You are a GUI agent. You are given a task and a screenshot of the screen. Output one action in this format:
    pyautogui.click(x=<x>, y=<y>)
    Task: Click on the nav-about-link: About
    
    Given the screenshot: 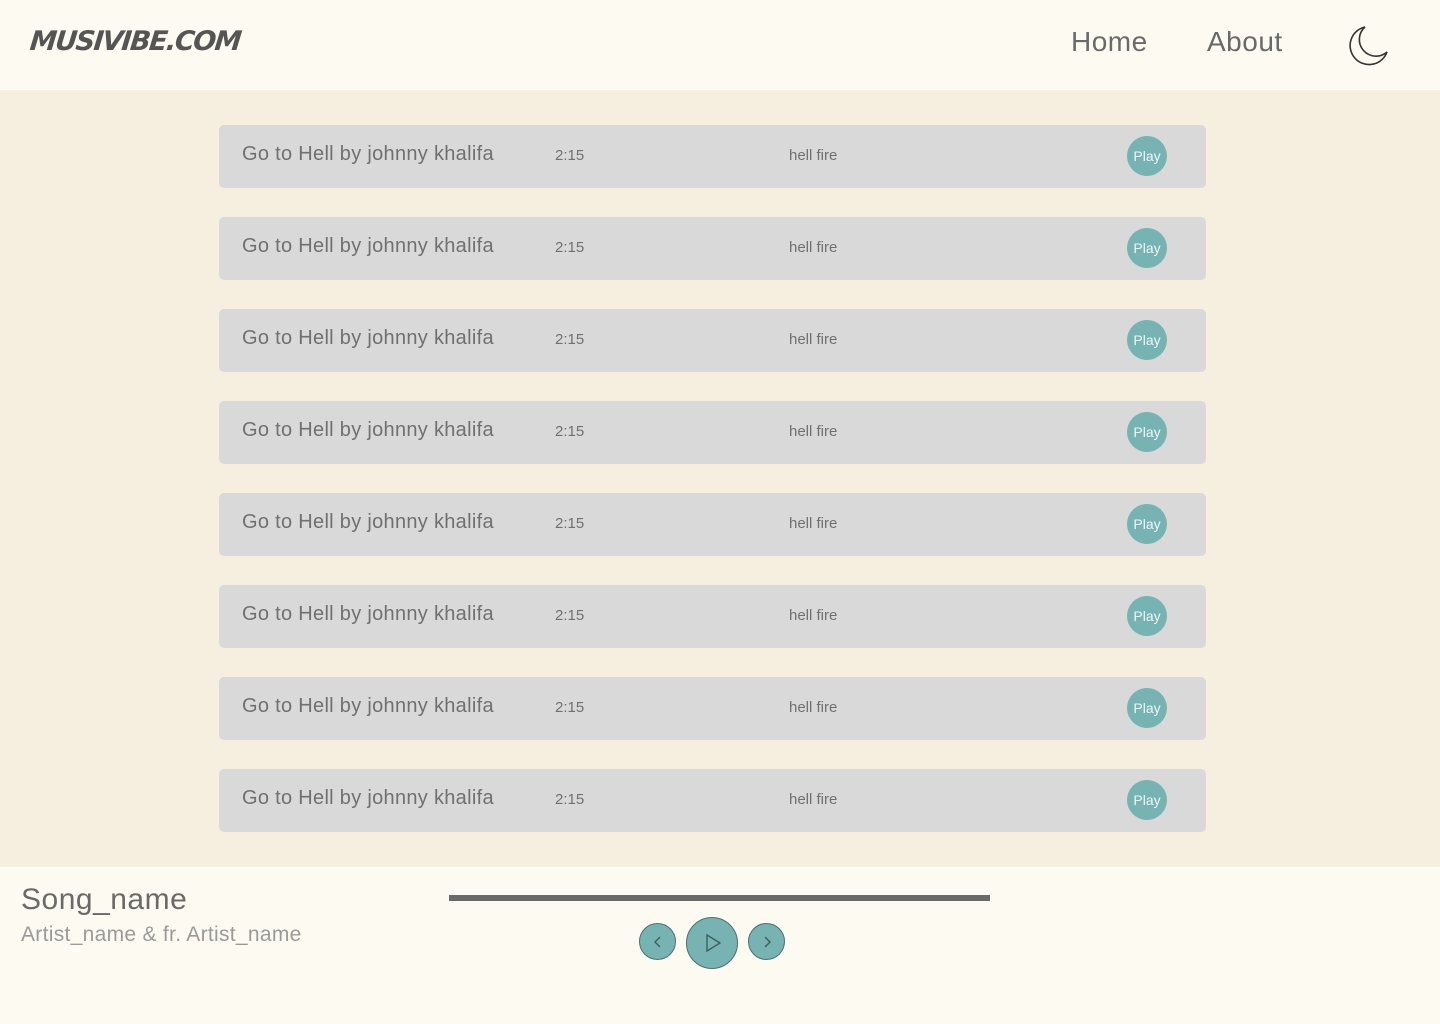 What is the action you would take?
    pyautogui.click(x=1245, y=42)
    